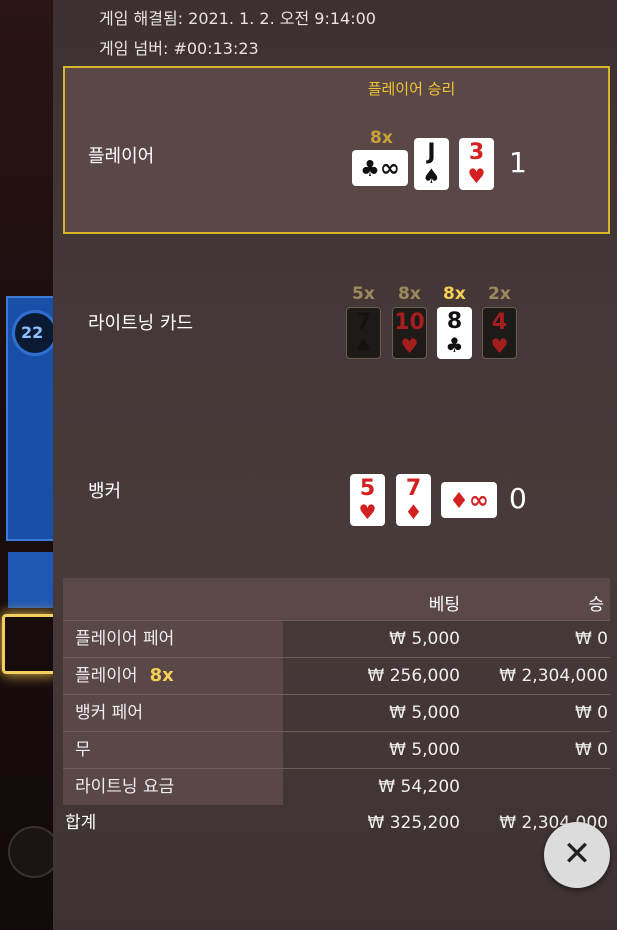  Describe the element at coordinates (444, 605) in the screenshot. I see `bet-column-header: 베팅` at that location.